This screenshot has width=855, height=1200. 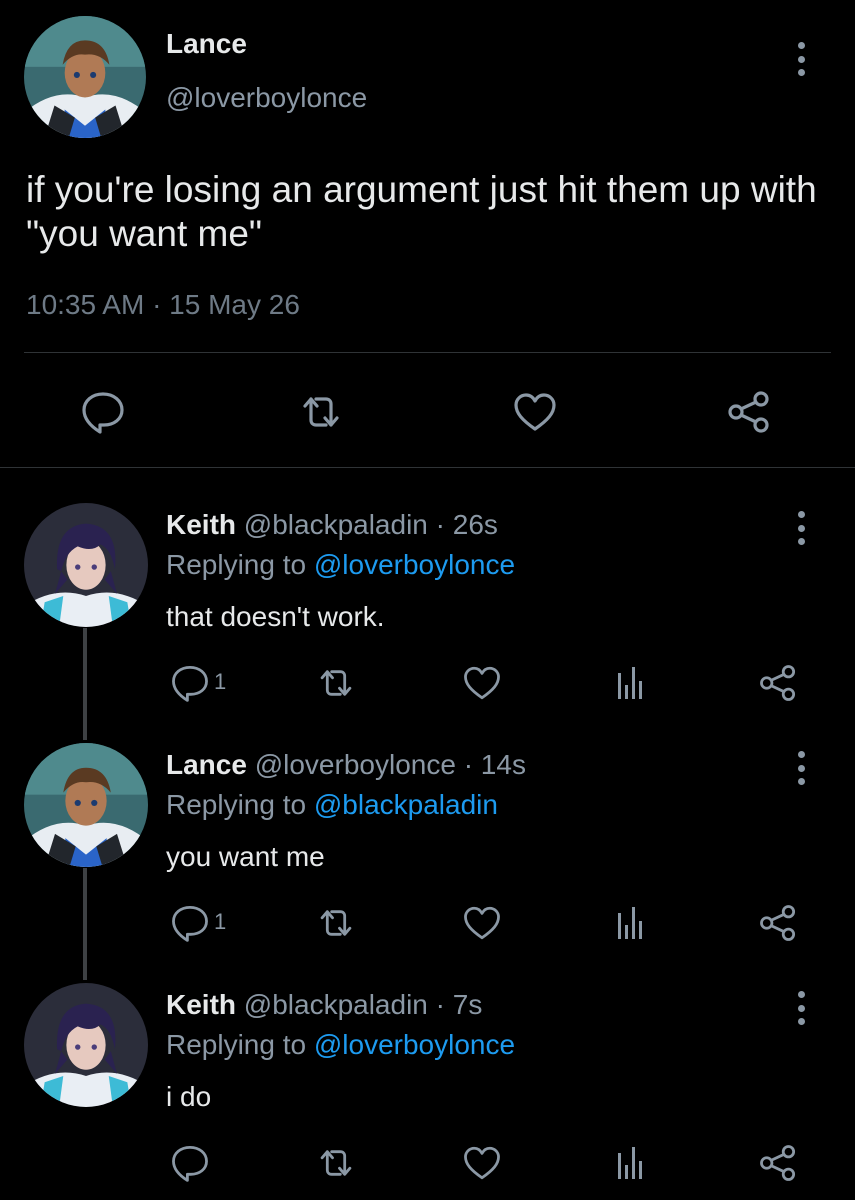 I want to click on mention-link: @blackpaladin, so click(x=406, y=804).